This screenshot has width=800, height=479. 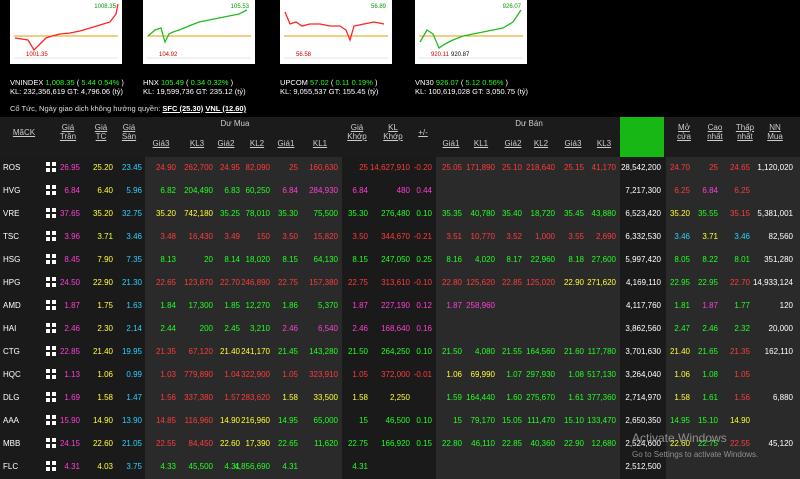 What do you see at coordinates (11, 213) in the screenshot?
I see `symbol-cell: VRE` at bounding box center [11, 213].